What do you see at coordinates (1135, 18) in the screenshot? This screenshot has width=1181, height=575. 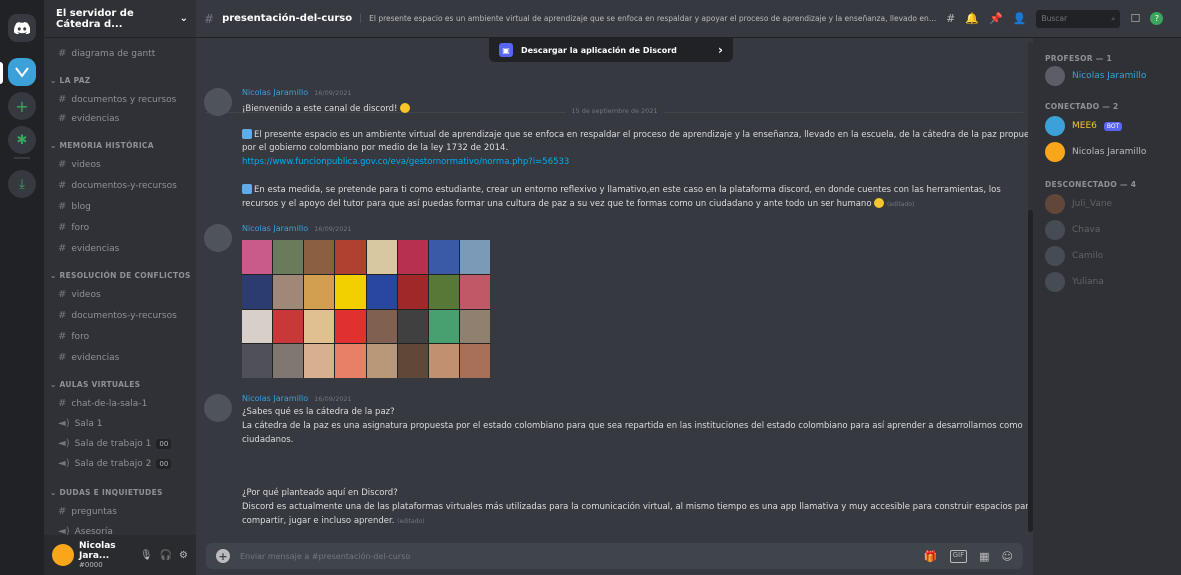 I see `inbox-icon: ☐` at bounding box center [1135, 18].